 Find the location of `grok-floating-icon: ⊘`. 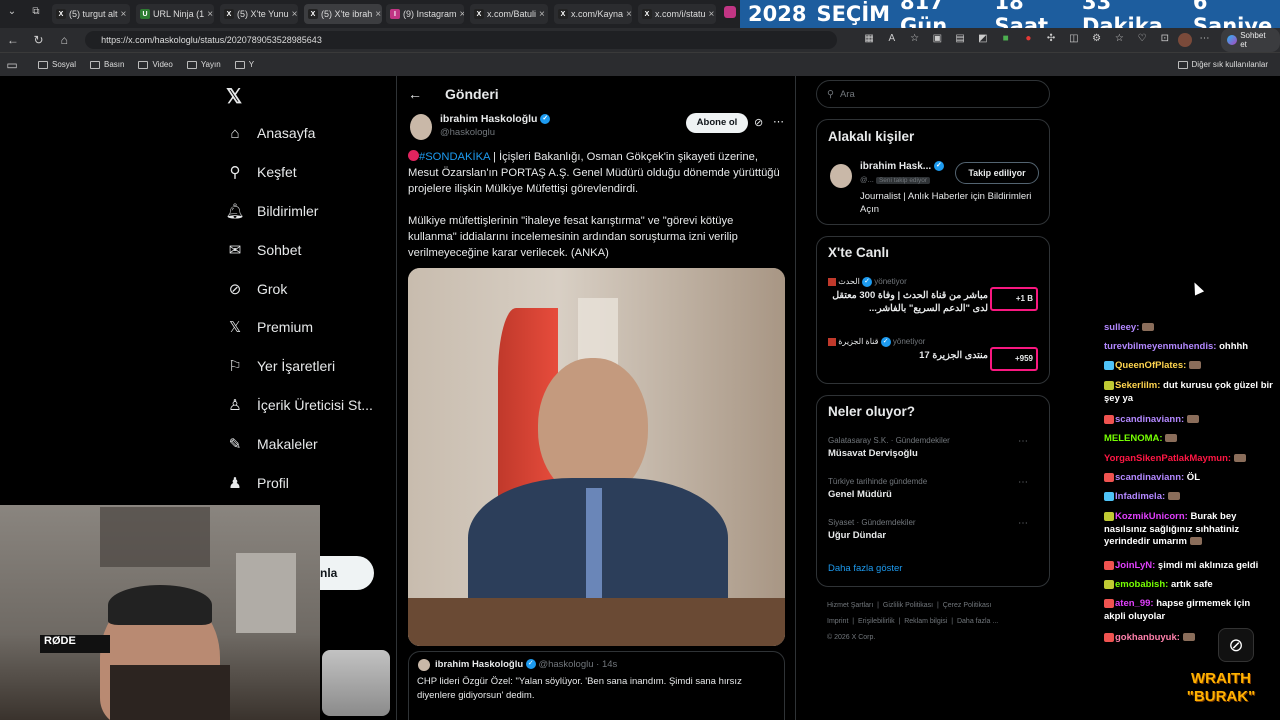

grok-floating-icon: ⊘ is located at coordinates (1236, 645).